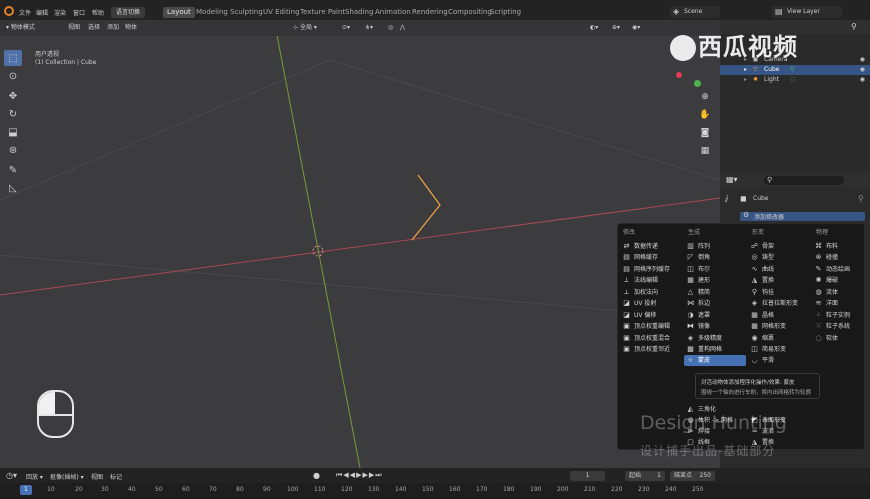 The width and height of the screenshot is (870, 499). What do you see at coordinates (698, 280) in the screenshot?
I see `modifier-item: ▦ 建形` at bounding box center [698, 280].